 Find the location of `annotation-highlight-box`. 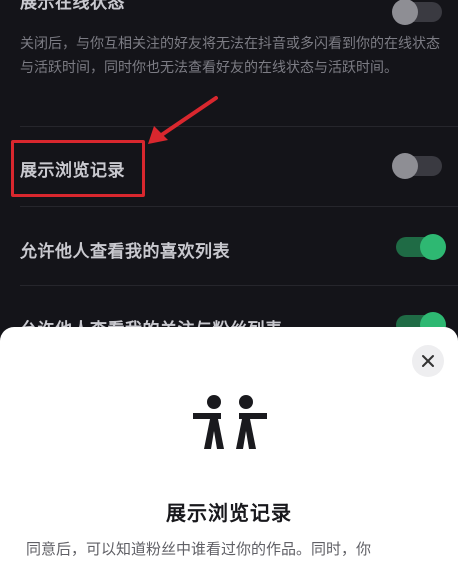

annotation-highlight-box is located at coordinates (78, 168).